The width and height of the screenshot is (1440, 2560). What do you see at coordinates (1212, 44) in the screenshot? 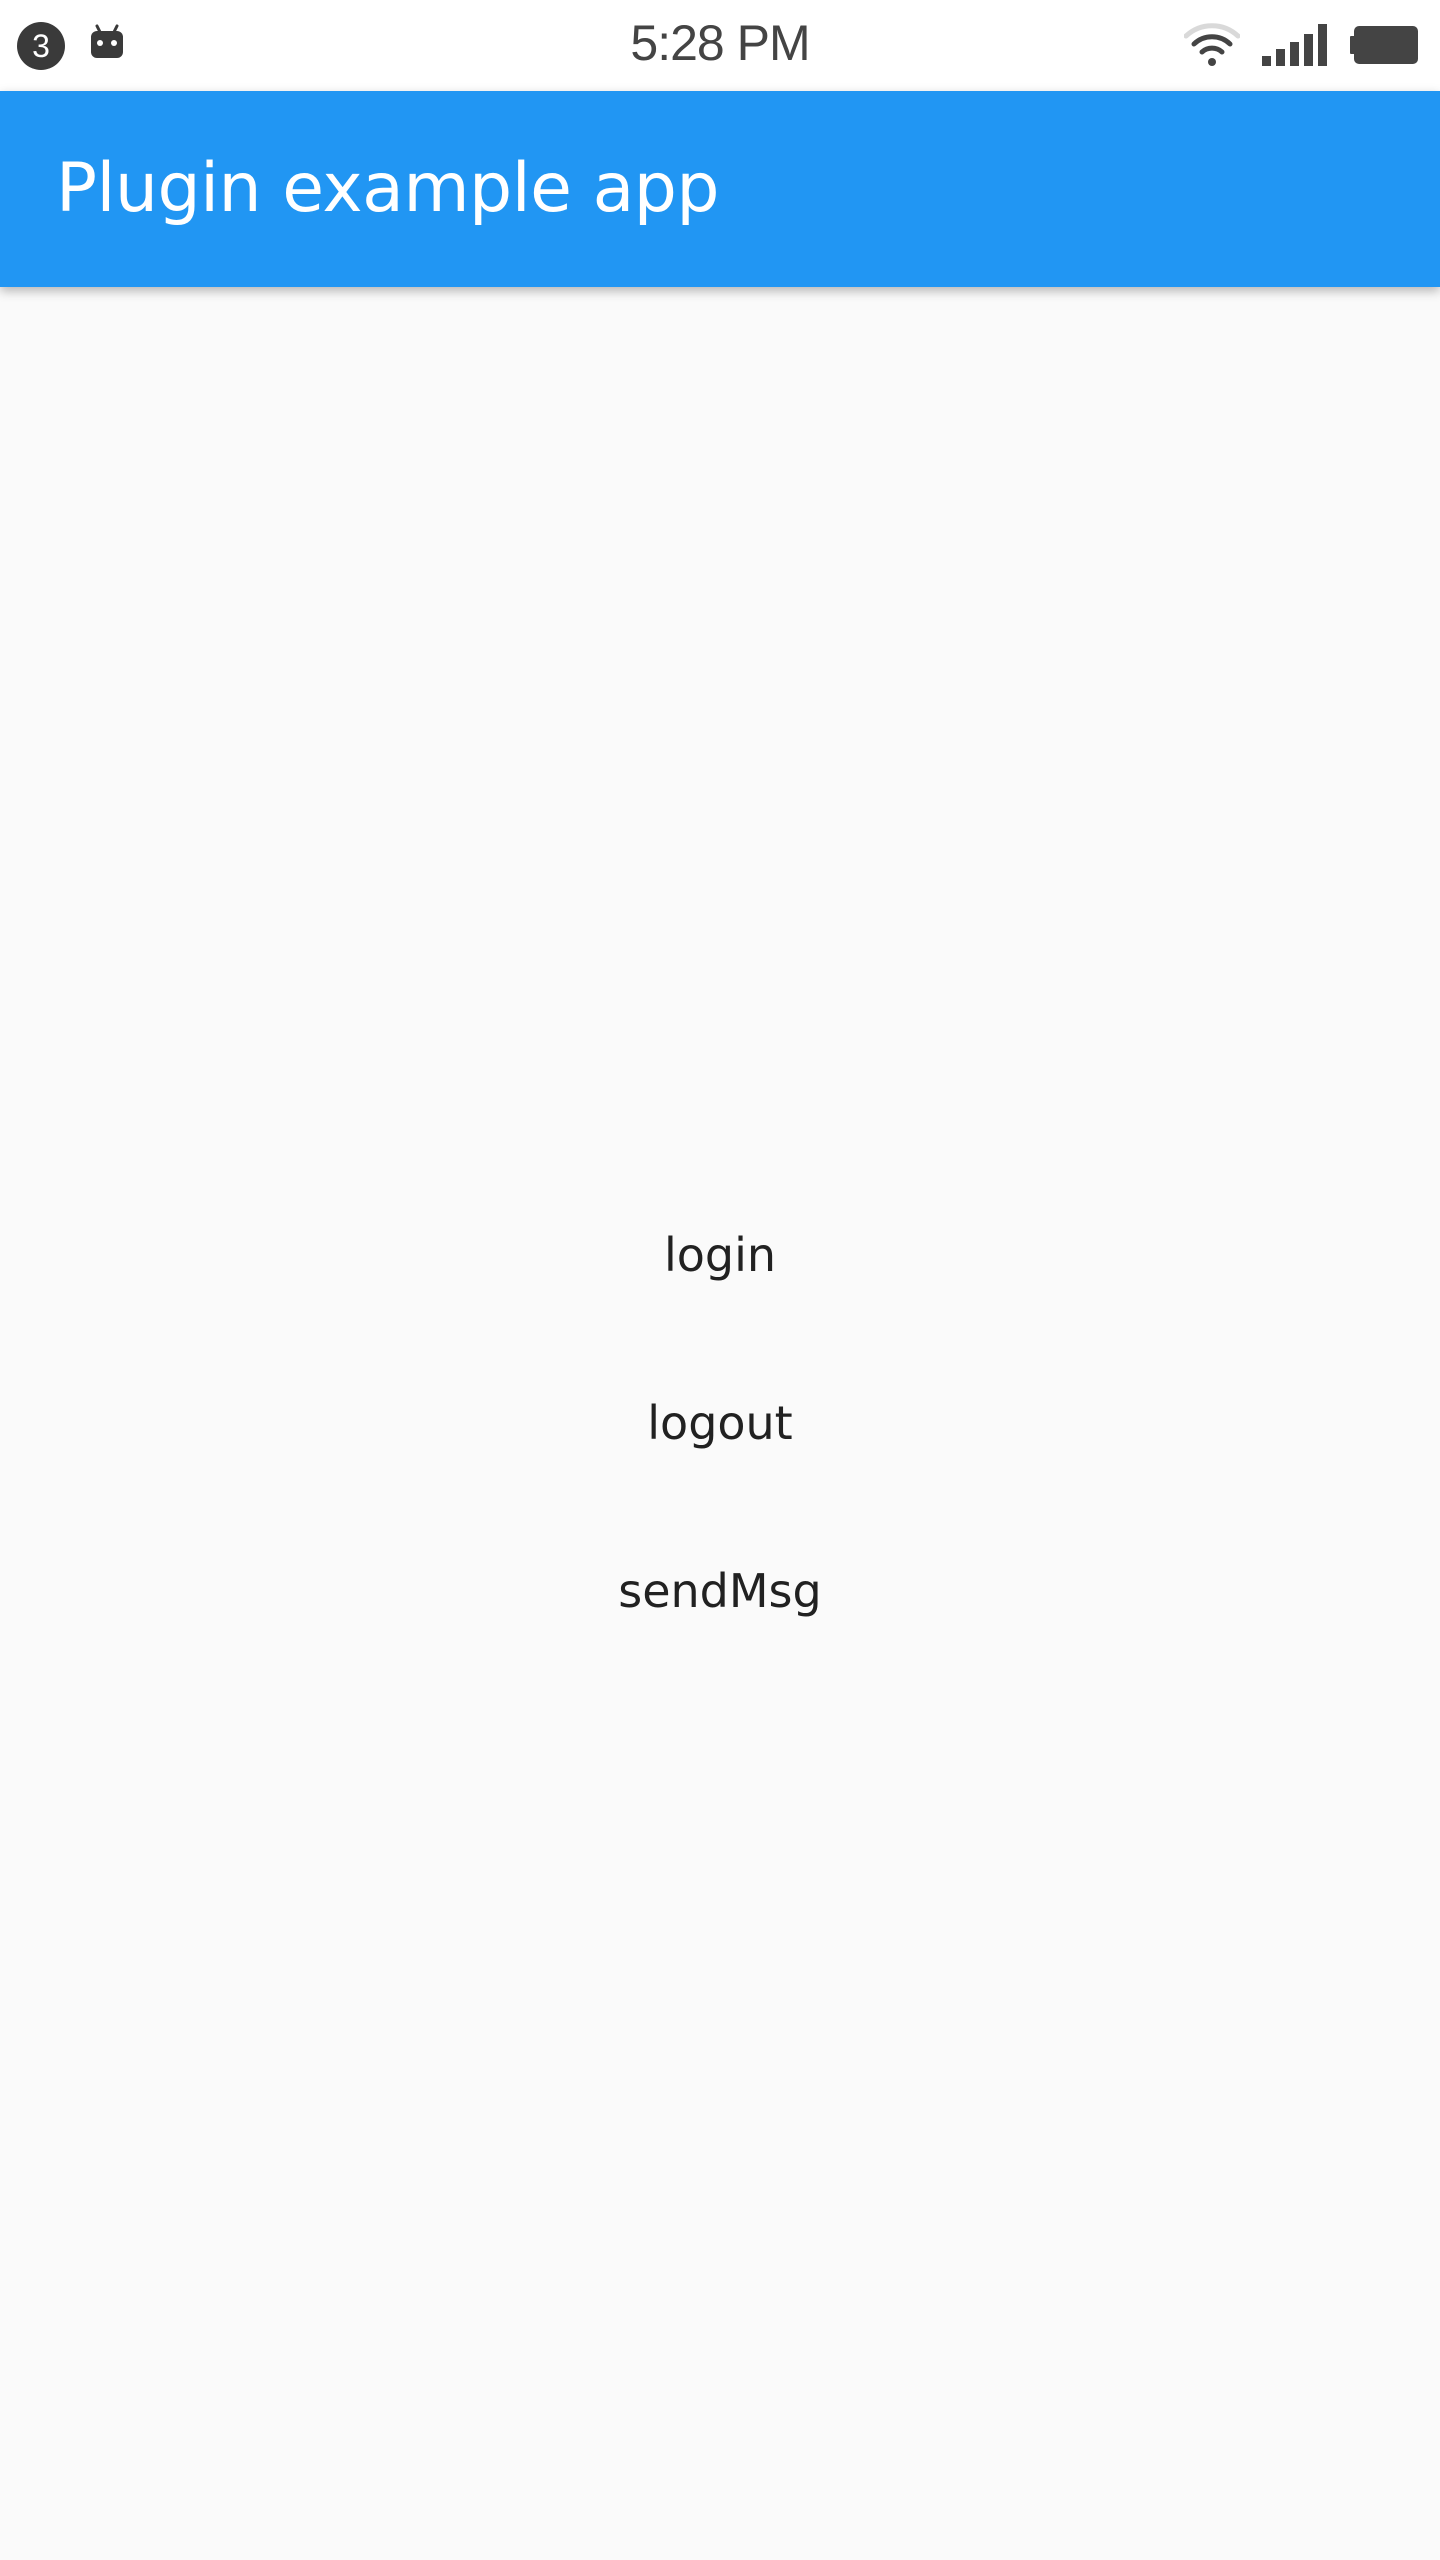
I see `wifi-icon` at bounding box center [1212, 44].